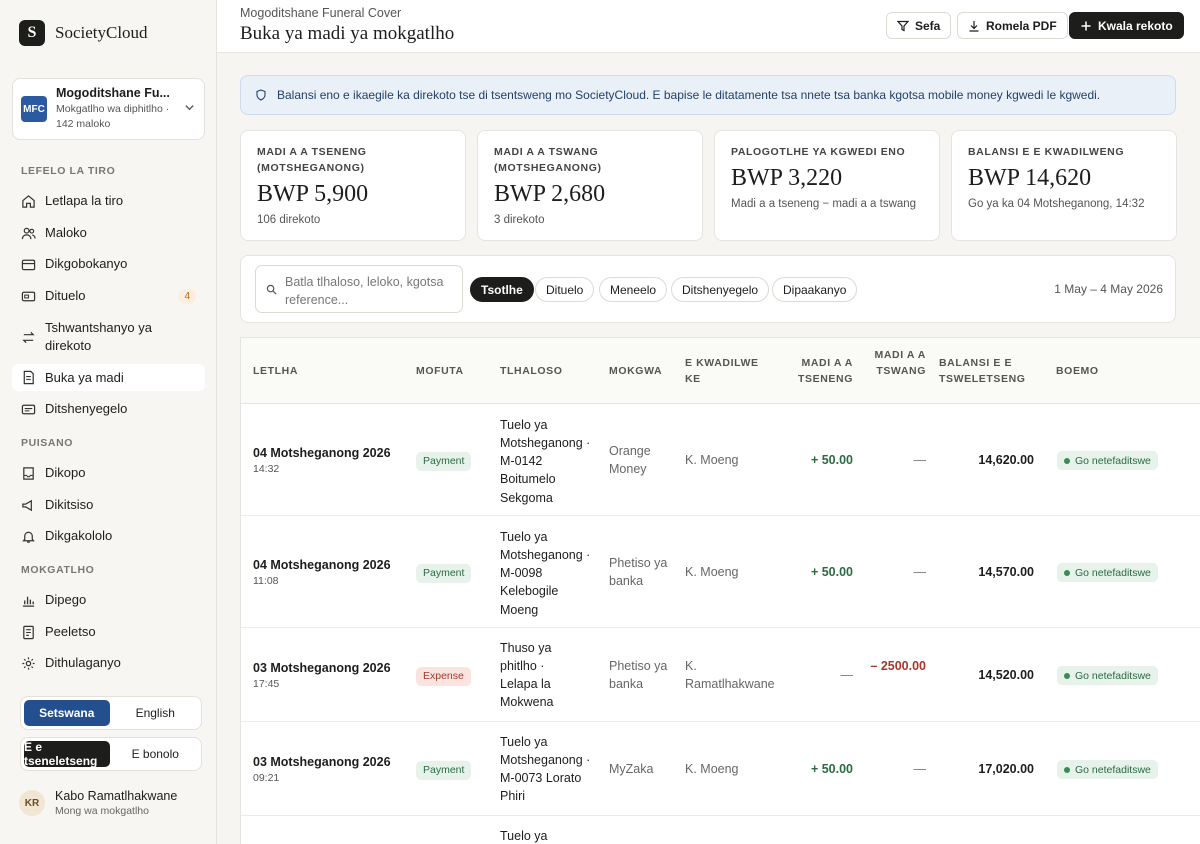 The image size is (1200, 844). What do you see at coordinates (108, 473) in the screenshot?
I see `sidebar-item-requests: Dikopo` at bounding box center [108, 473].